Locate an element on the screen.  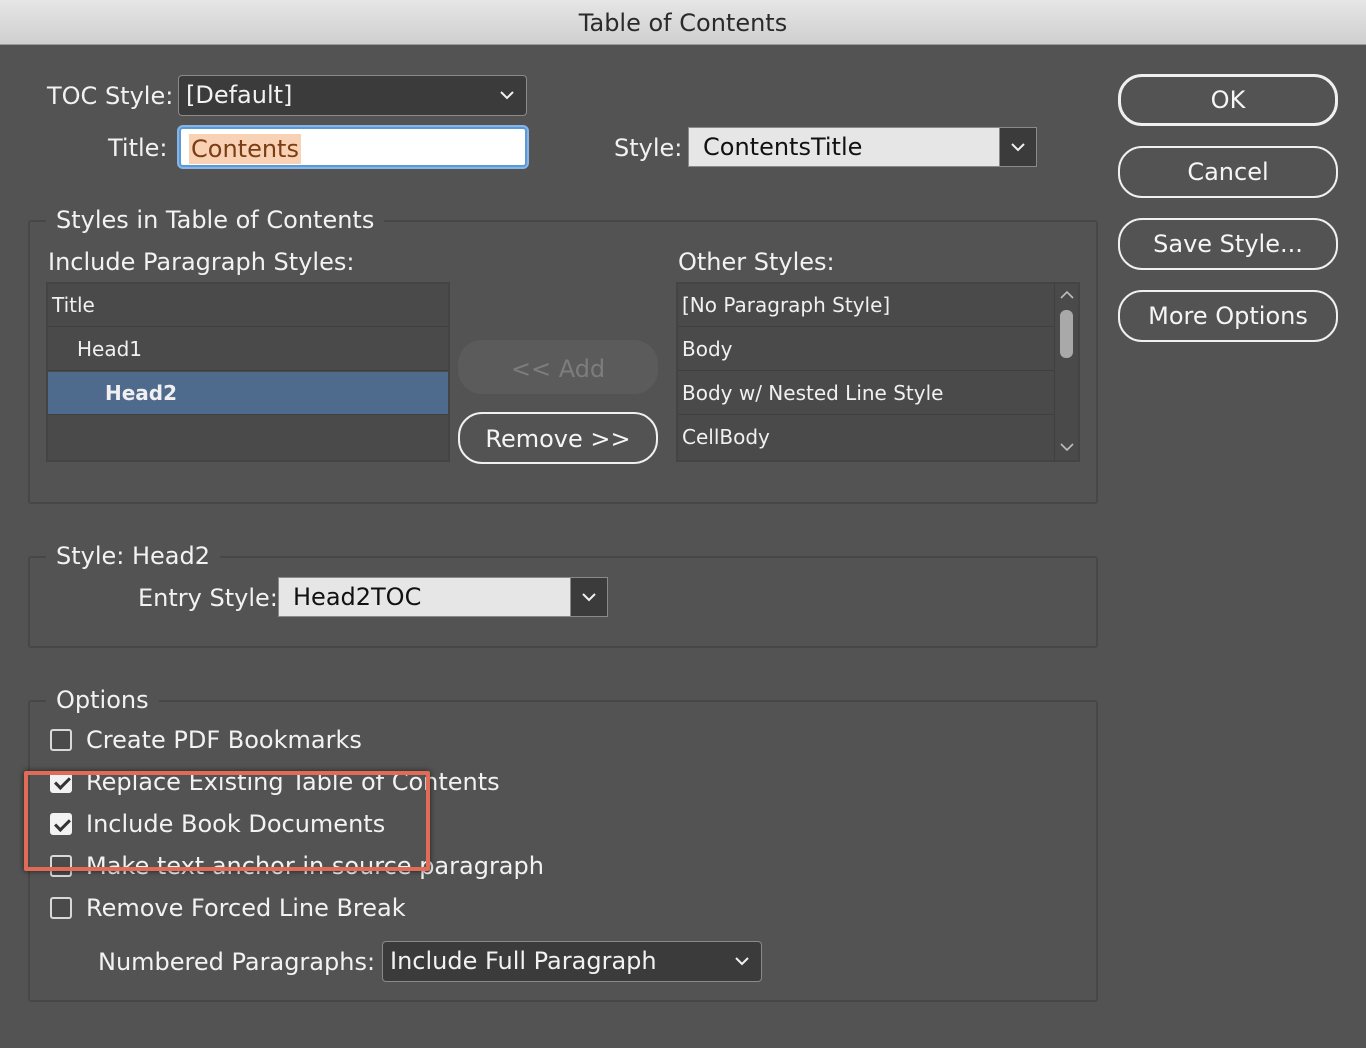
entry-style-dropdown-button is located at coordinates (588, 597).